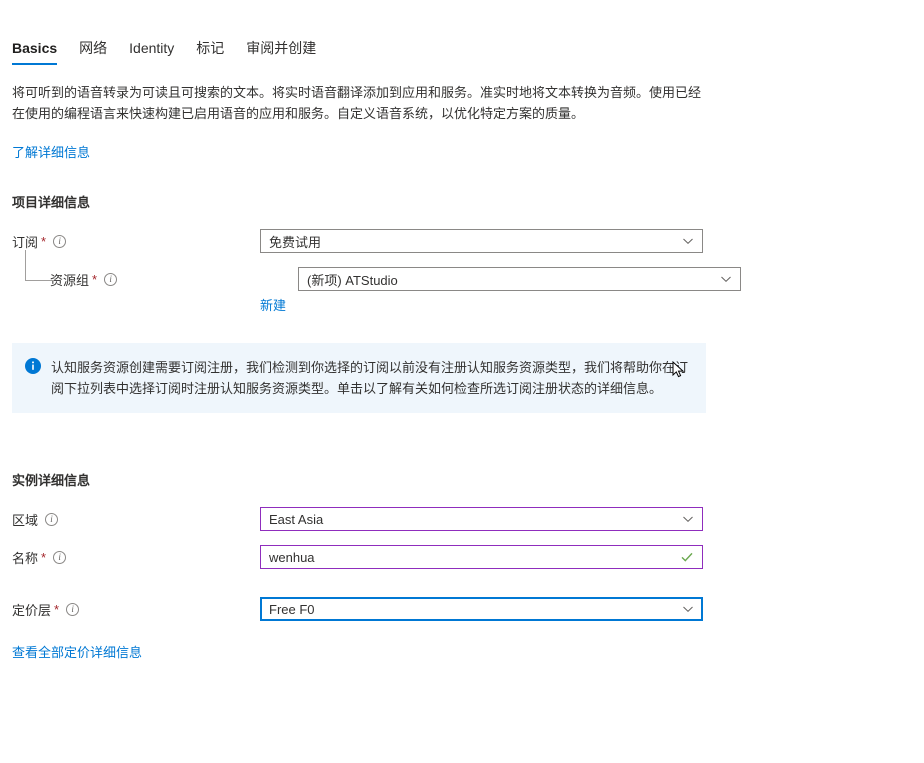 Image resolution: width=924 pixels, height=763 pixels. Describe the element at coordinates (33, 366) in the screenshot. I see `info-circle-icon` at that location.